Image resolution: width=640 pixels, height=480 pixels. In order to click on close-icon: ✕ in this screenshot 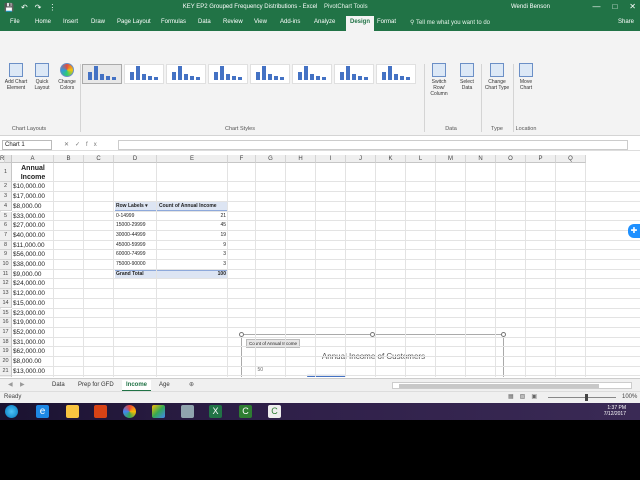, I will do `click(632, 6)`.